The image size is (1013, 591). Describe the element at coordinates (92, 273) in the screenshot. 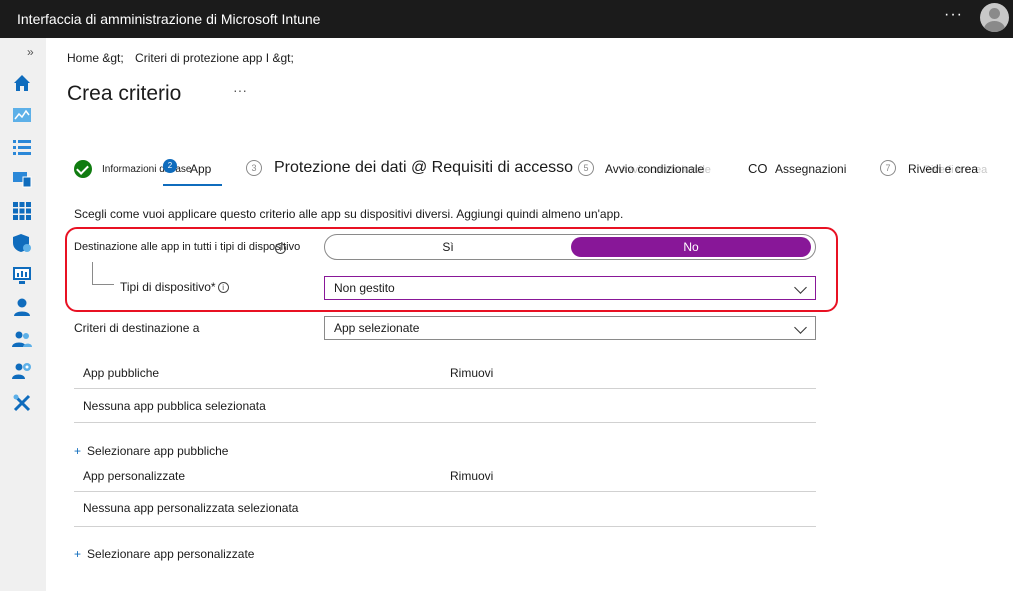

I see `tree-connector-vertical` at that location.